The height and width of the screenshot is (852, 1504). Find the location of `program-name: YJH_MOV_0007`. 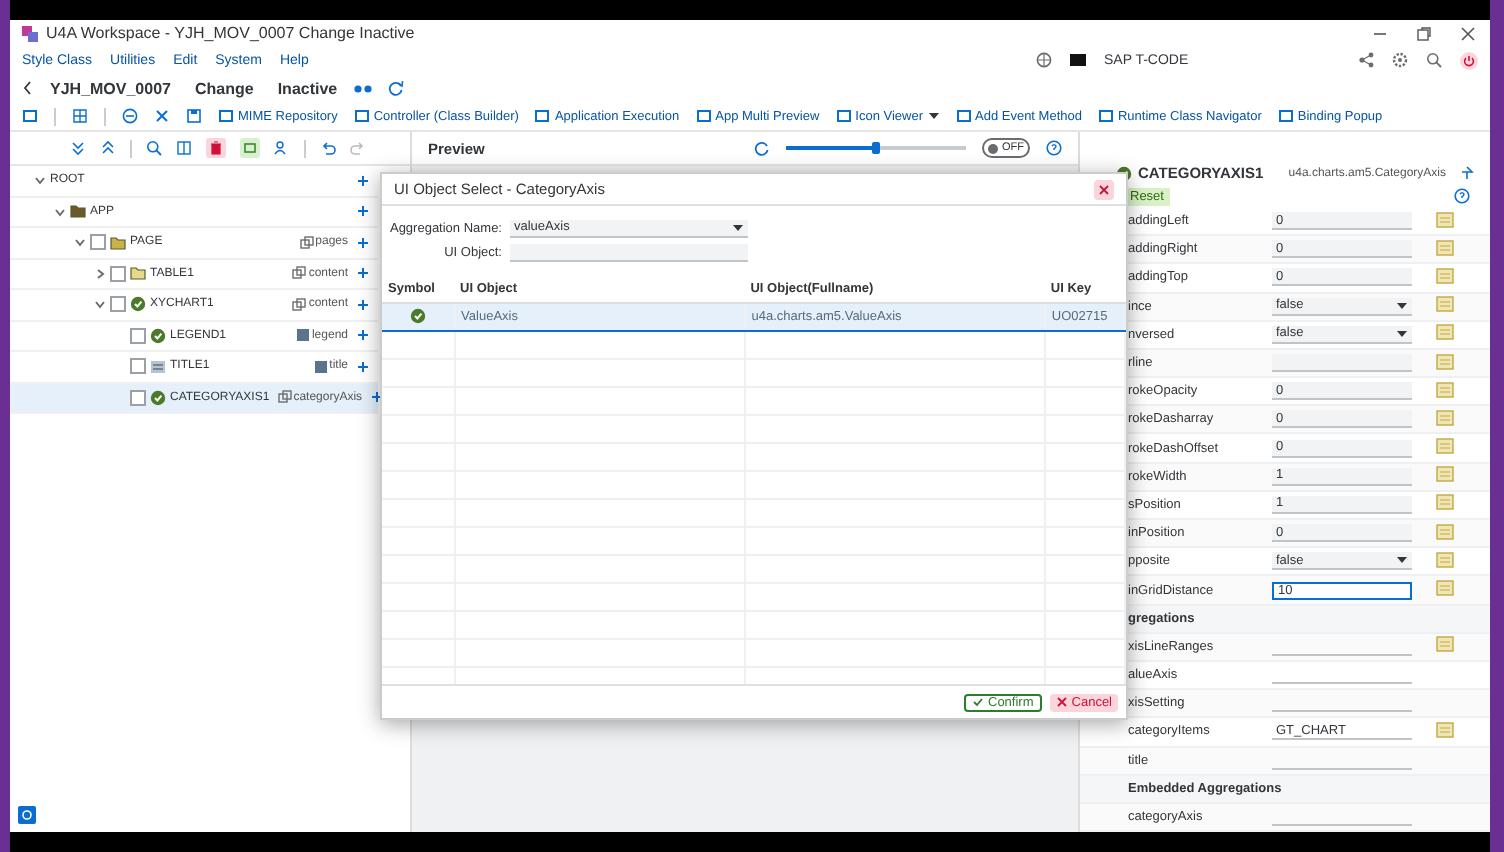

program-name: YJH_MOV_0007 is located at coordinates (110, 88).